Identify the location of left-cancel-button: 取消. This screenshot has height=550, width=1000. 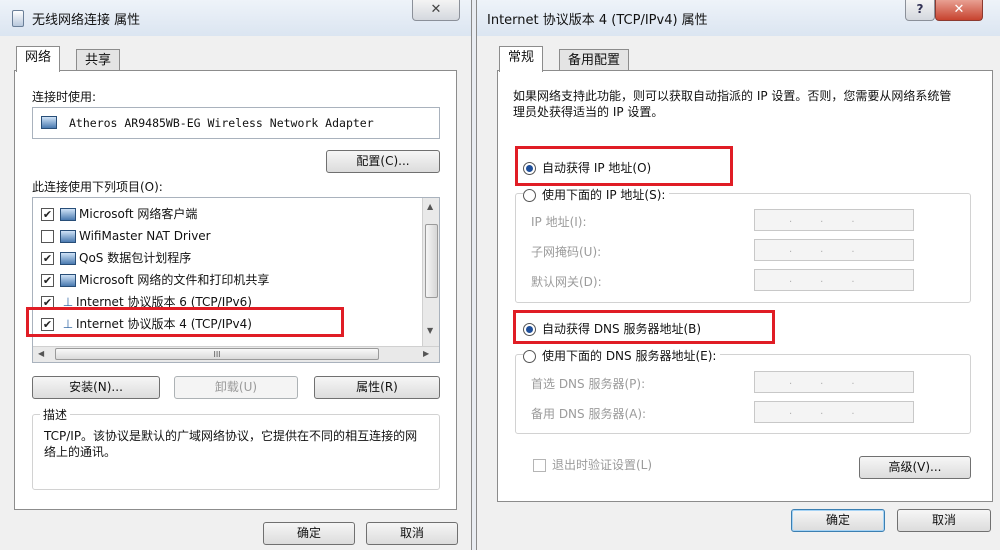
(412, 533).